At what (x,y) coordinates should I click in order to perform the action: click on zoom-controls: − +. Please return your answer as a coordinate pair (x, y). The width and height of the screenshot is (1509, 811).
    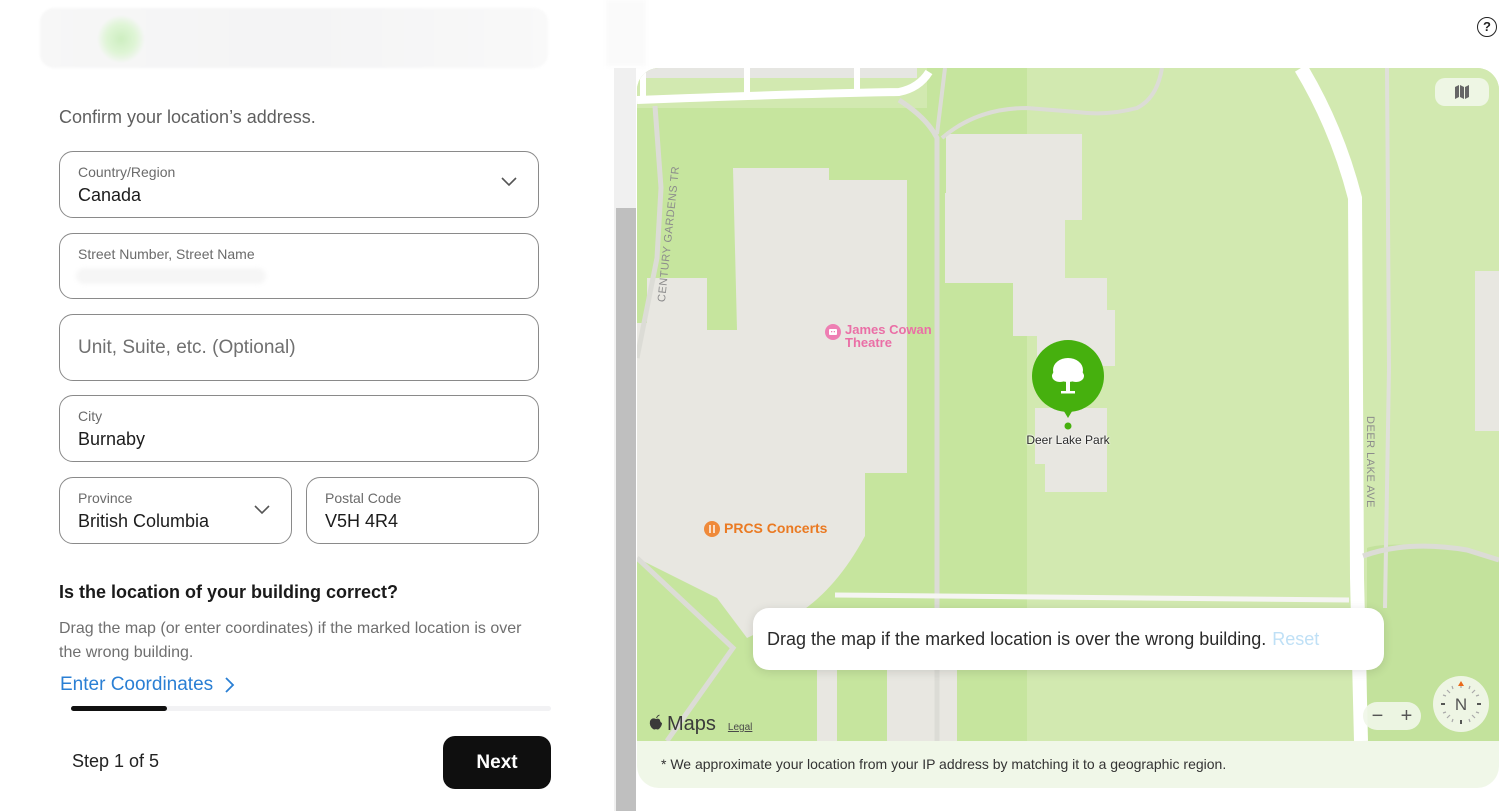
    Looking at the image, I should click on (1392, 716).